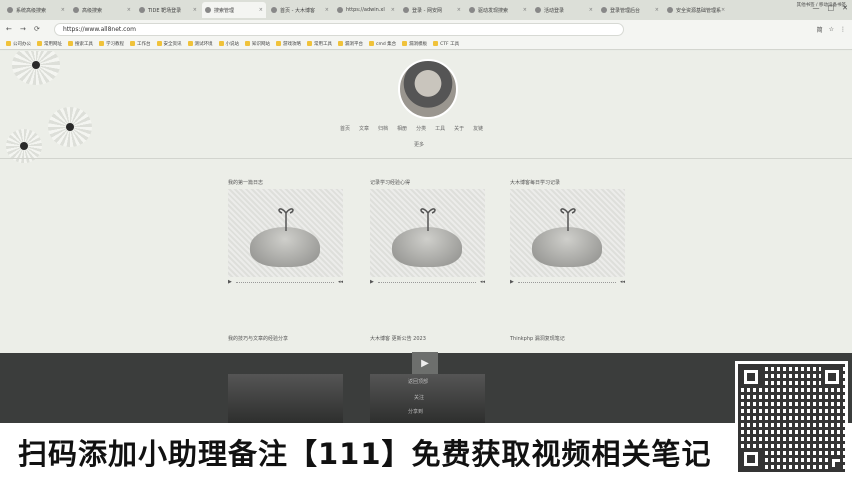  Describe the element at coordinates (80, 44) in the screenshot. I see `bookmark-item: 搜索工具` at that location.